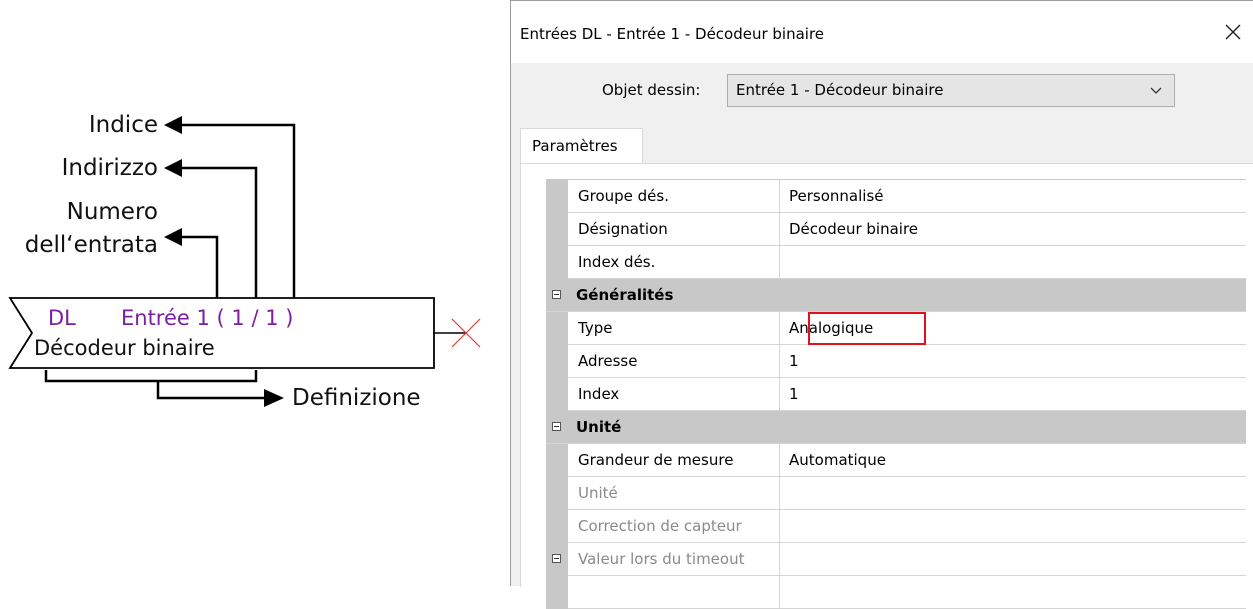 This screenshot has width=1253, height=609. I want to click on label-indirizzo: Indirizzo, so click(109, 168).